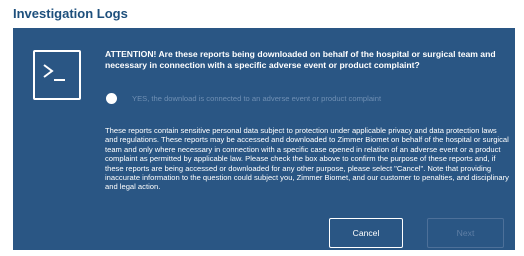 Image resolution: width=524 pixels, height=256 pixels. What do you see at coordinates (465, 233) in the screenshot?
I see `next-button: Next` at bounding box center [465, 233].